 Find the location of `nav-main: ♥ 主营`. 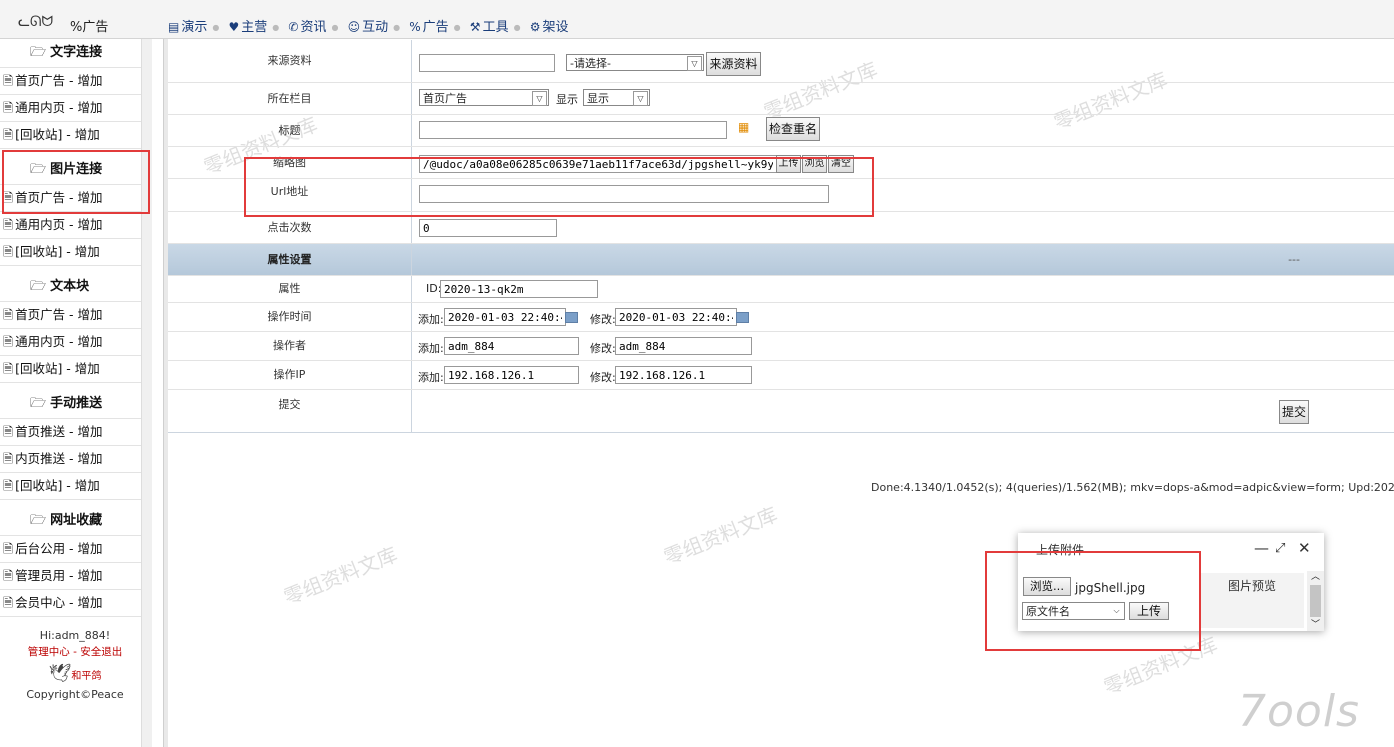

nav-main: ♥ 主营 is located at coordinates (247, 27).